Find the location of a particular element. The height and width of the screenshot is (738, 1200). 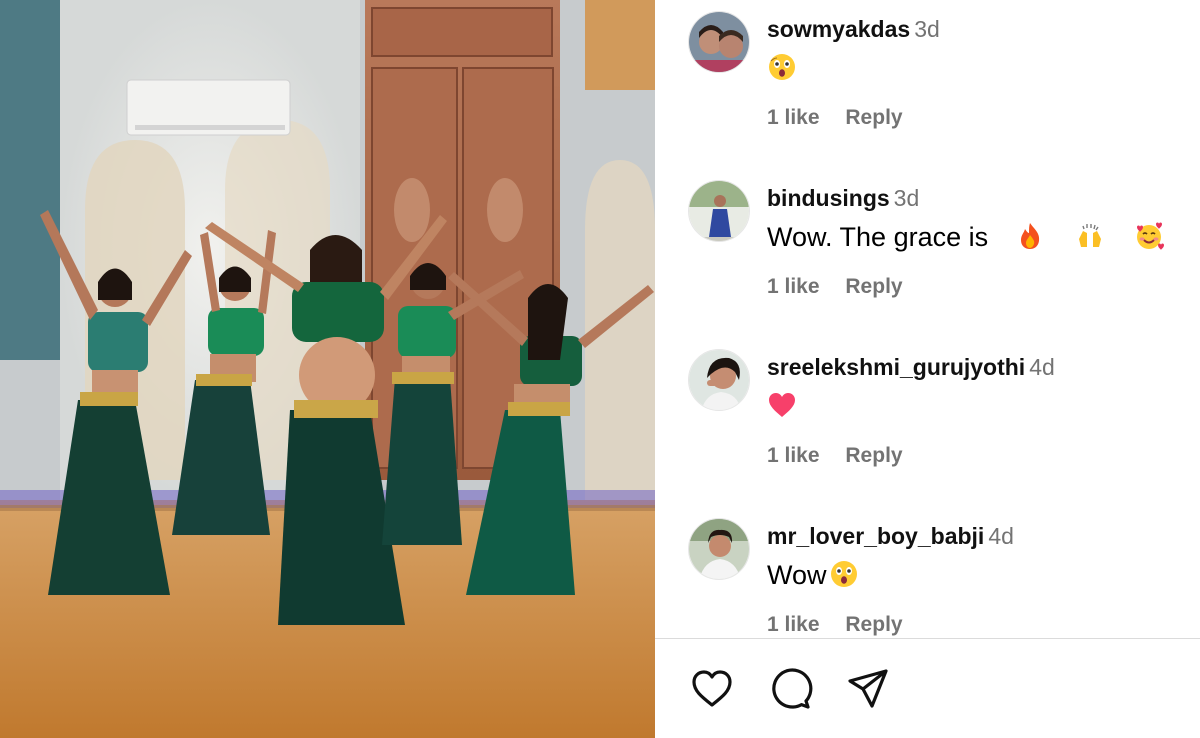

comment-text-content: Wow is located at coordinates (797, 575).